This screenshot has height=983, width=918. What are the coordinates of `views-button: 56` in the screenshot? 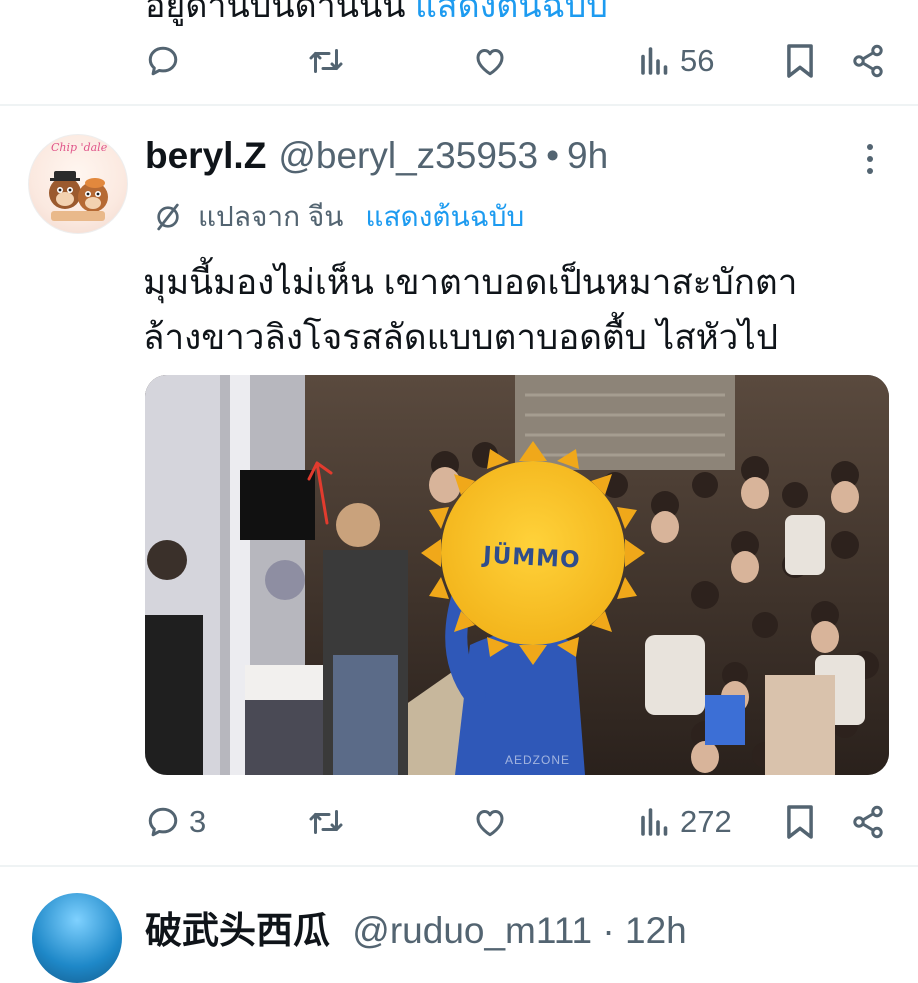 It's located at (676, 61).